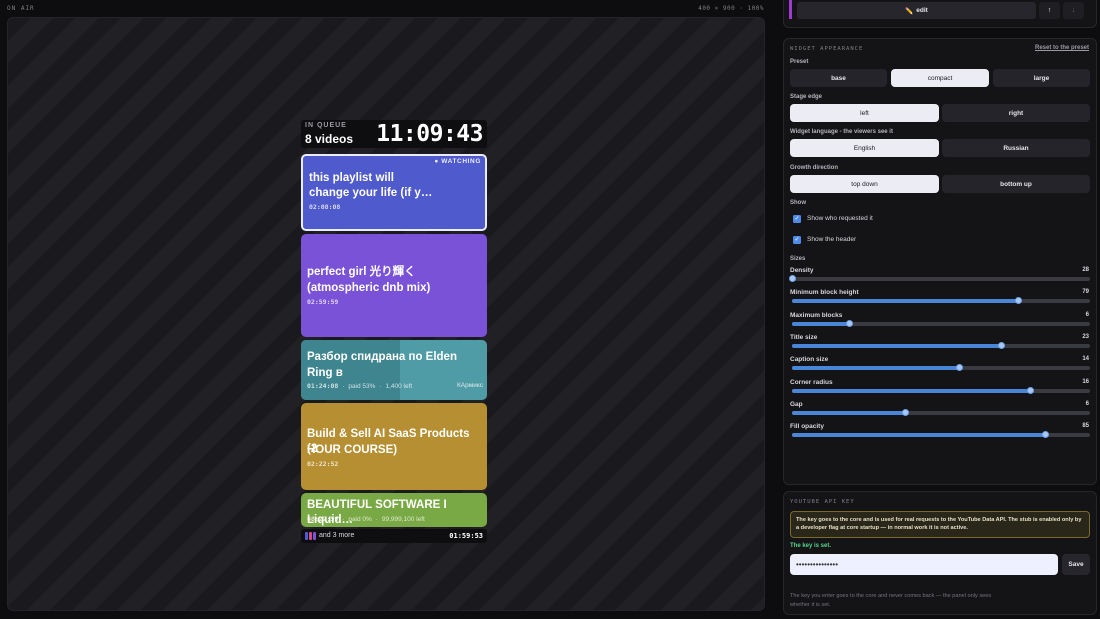 The image size is (1100, 619). I want to click on edit-button: ✏️ edit, so click(916, 10).